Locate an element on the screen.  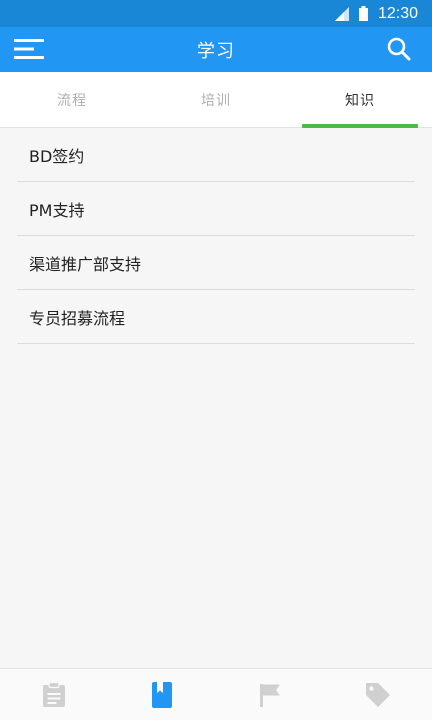
tab-bar: 流程 培训 知识 is located at coordinates (216, 100).